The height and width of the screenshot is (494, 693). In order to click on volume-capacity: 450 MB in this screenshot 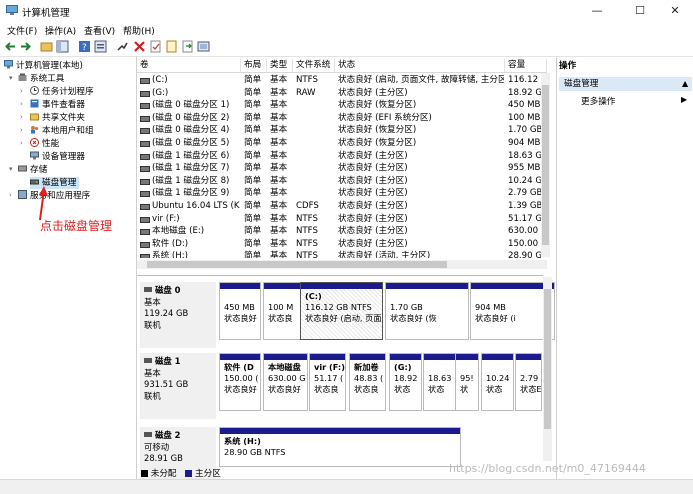, I will do `click(524, 105)`.